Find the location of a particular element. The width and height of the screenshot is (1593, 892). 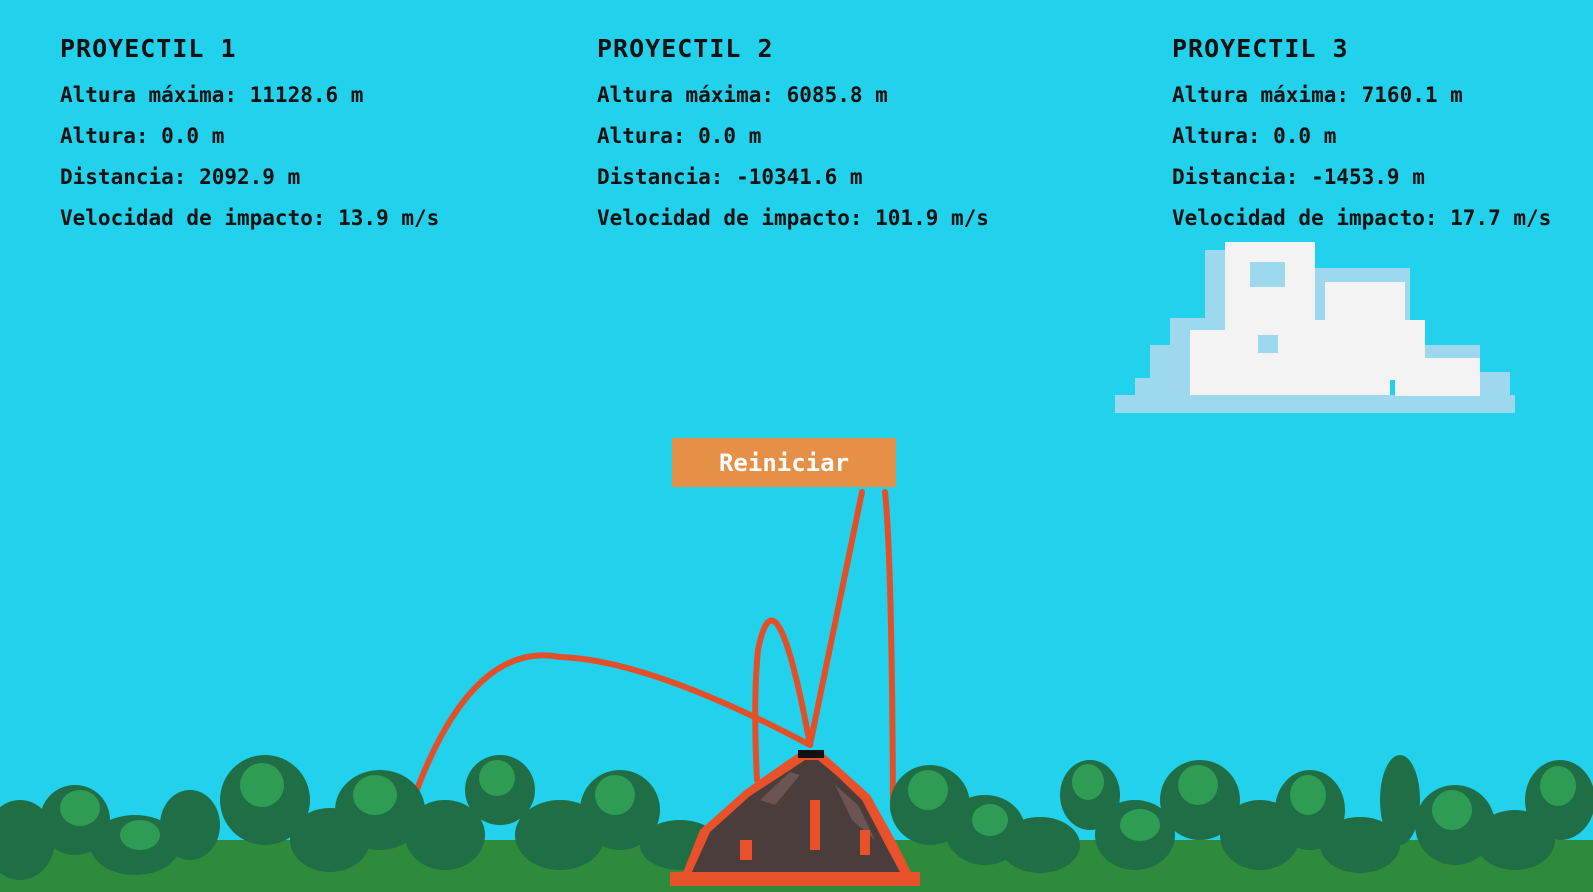

projectile-2-height: Altura: 0.0 m is located at coordinates (679, 136).